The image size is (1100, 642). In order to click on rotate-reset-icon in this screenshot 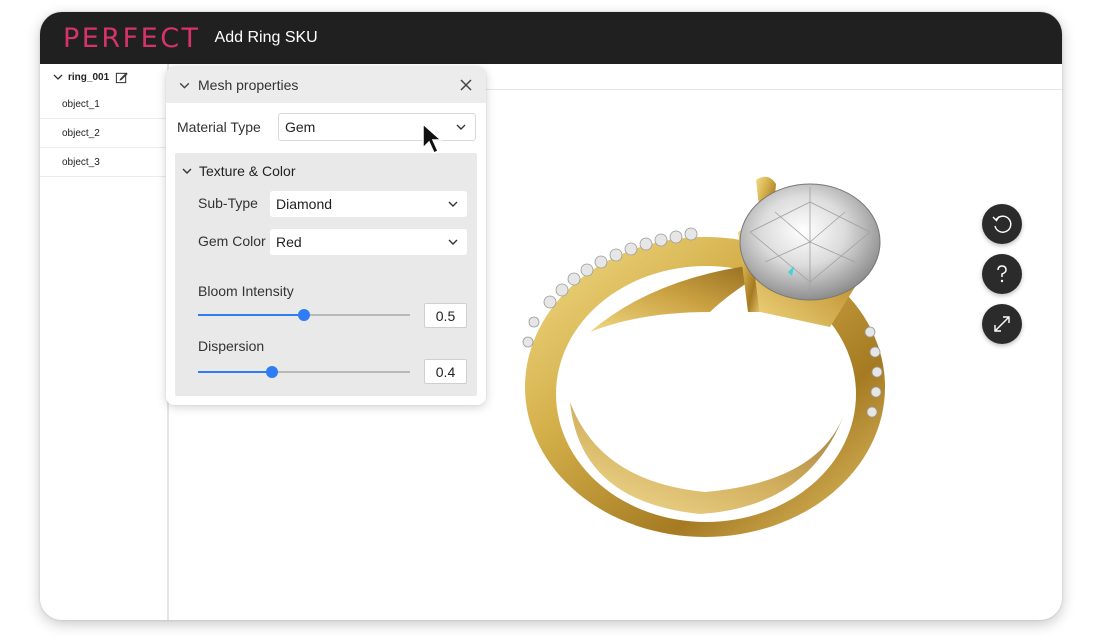, I will do `click(1002, 224)`.